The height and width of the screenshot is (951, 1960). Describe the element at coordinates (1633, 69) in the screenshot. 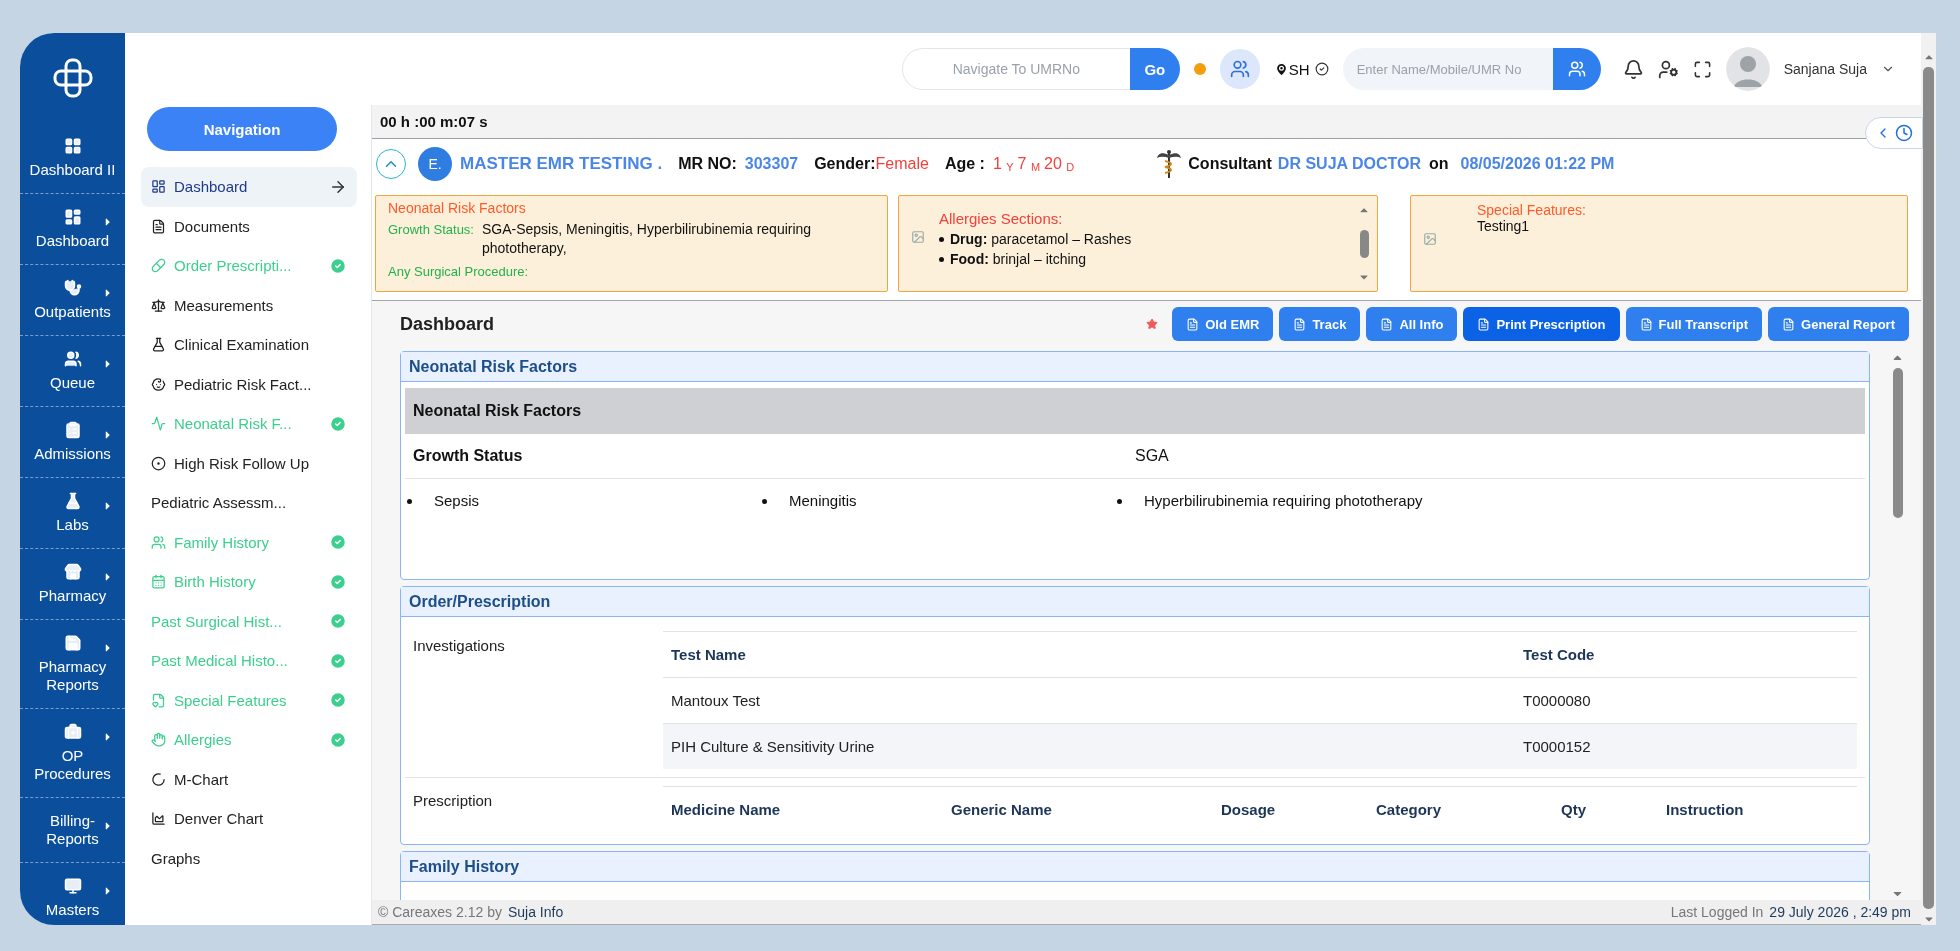

I see `notification-icon` at that location.